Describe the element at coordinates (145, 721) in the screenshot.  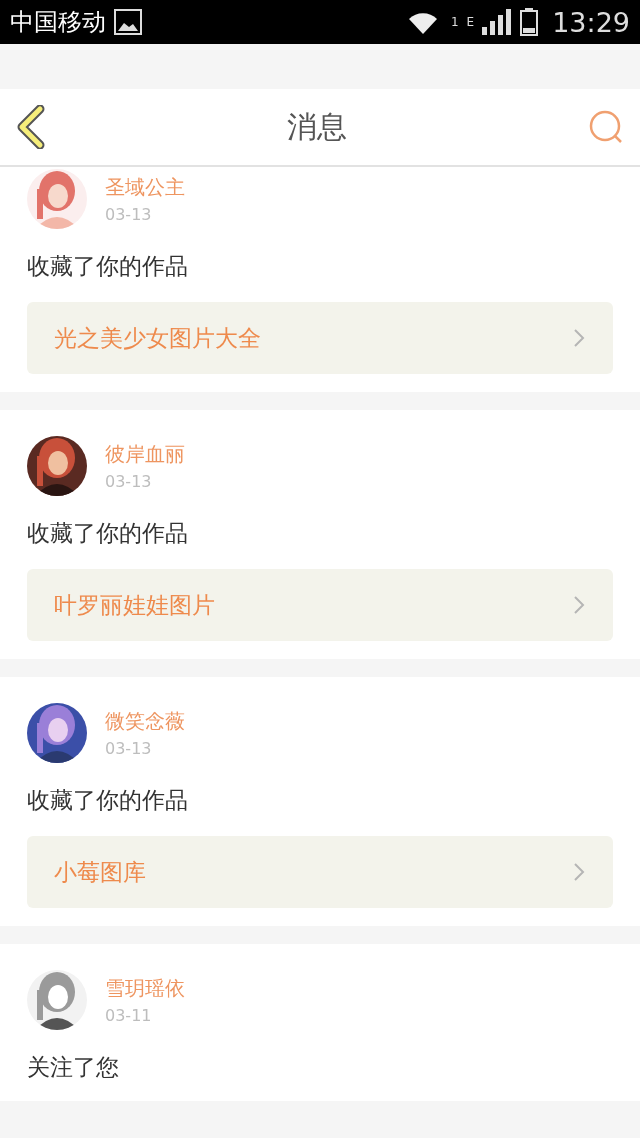
I see `user-name: 微笑念薇` at that location.